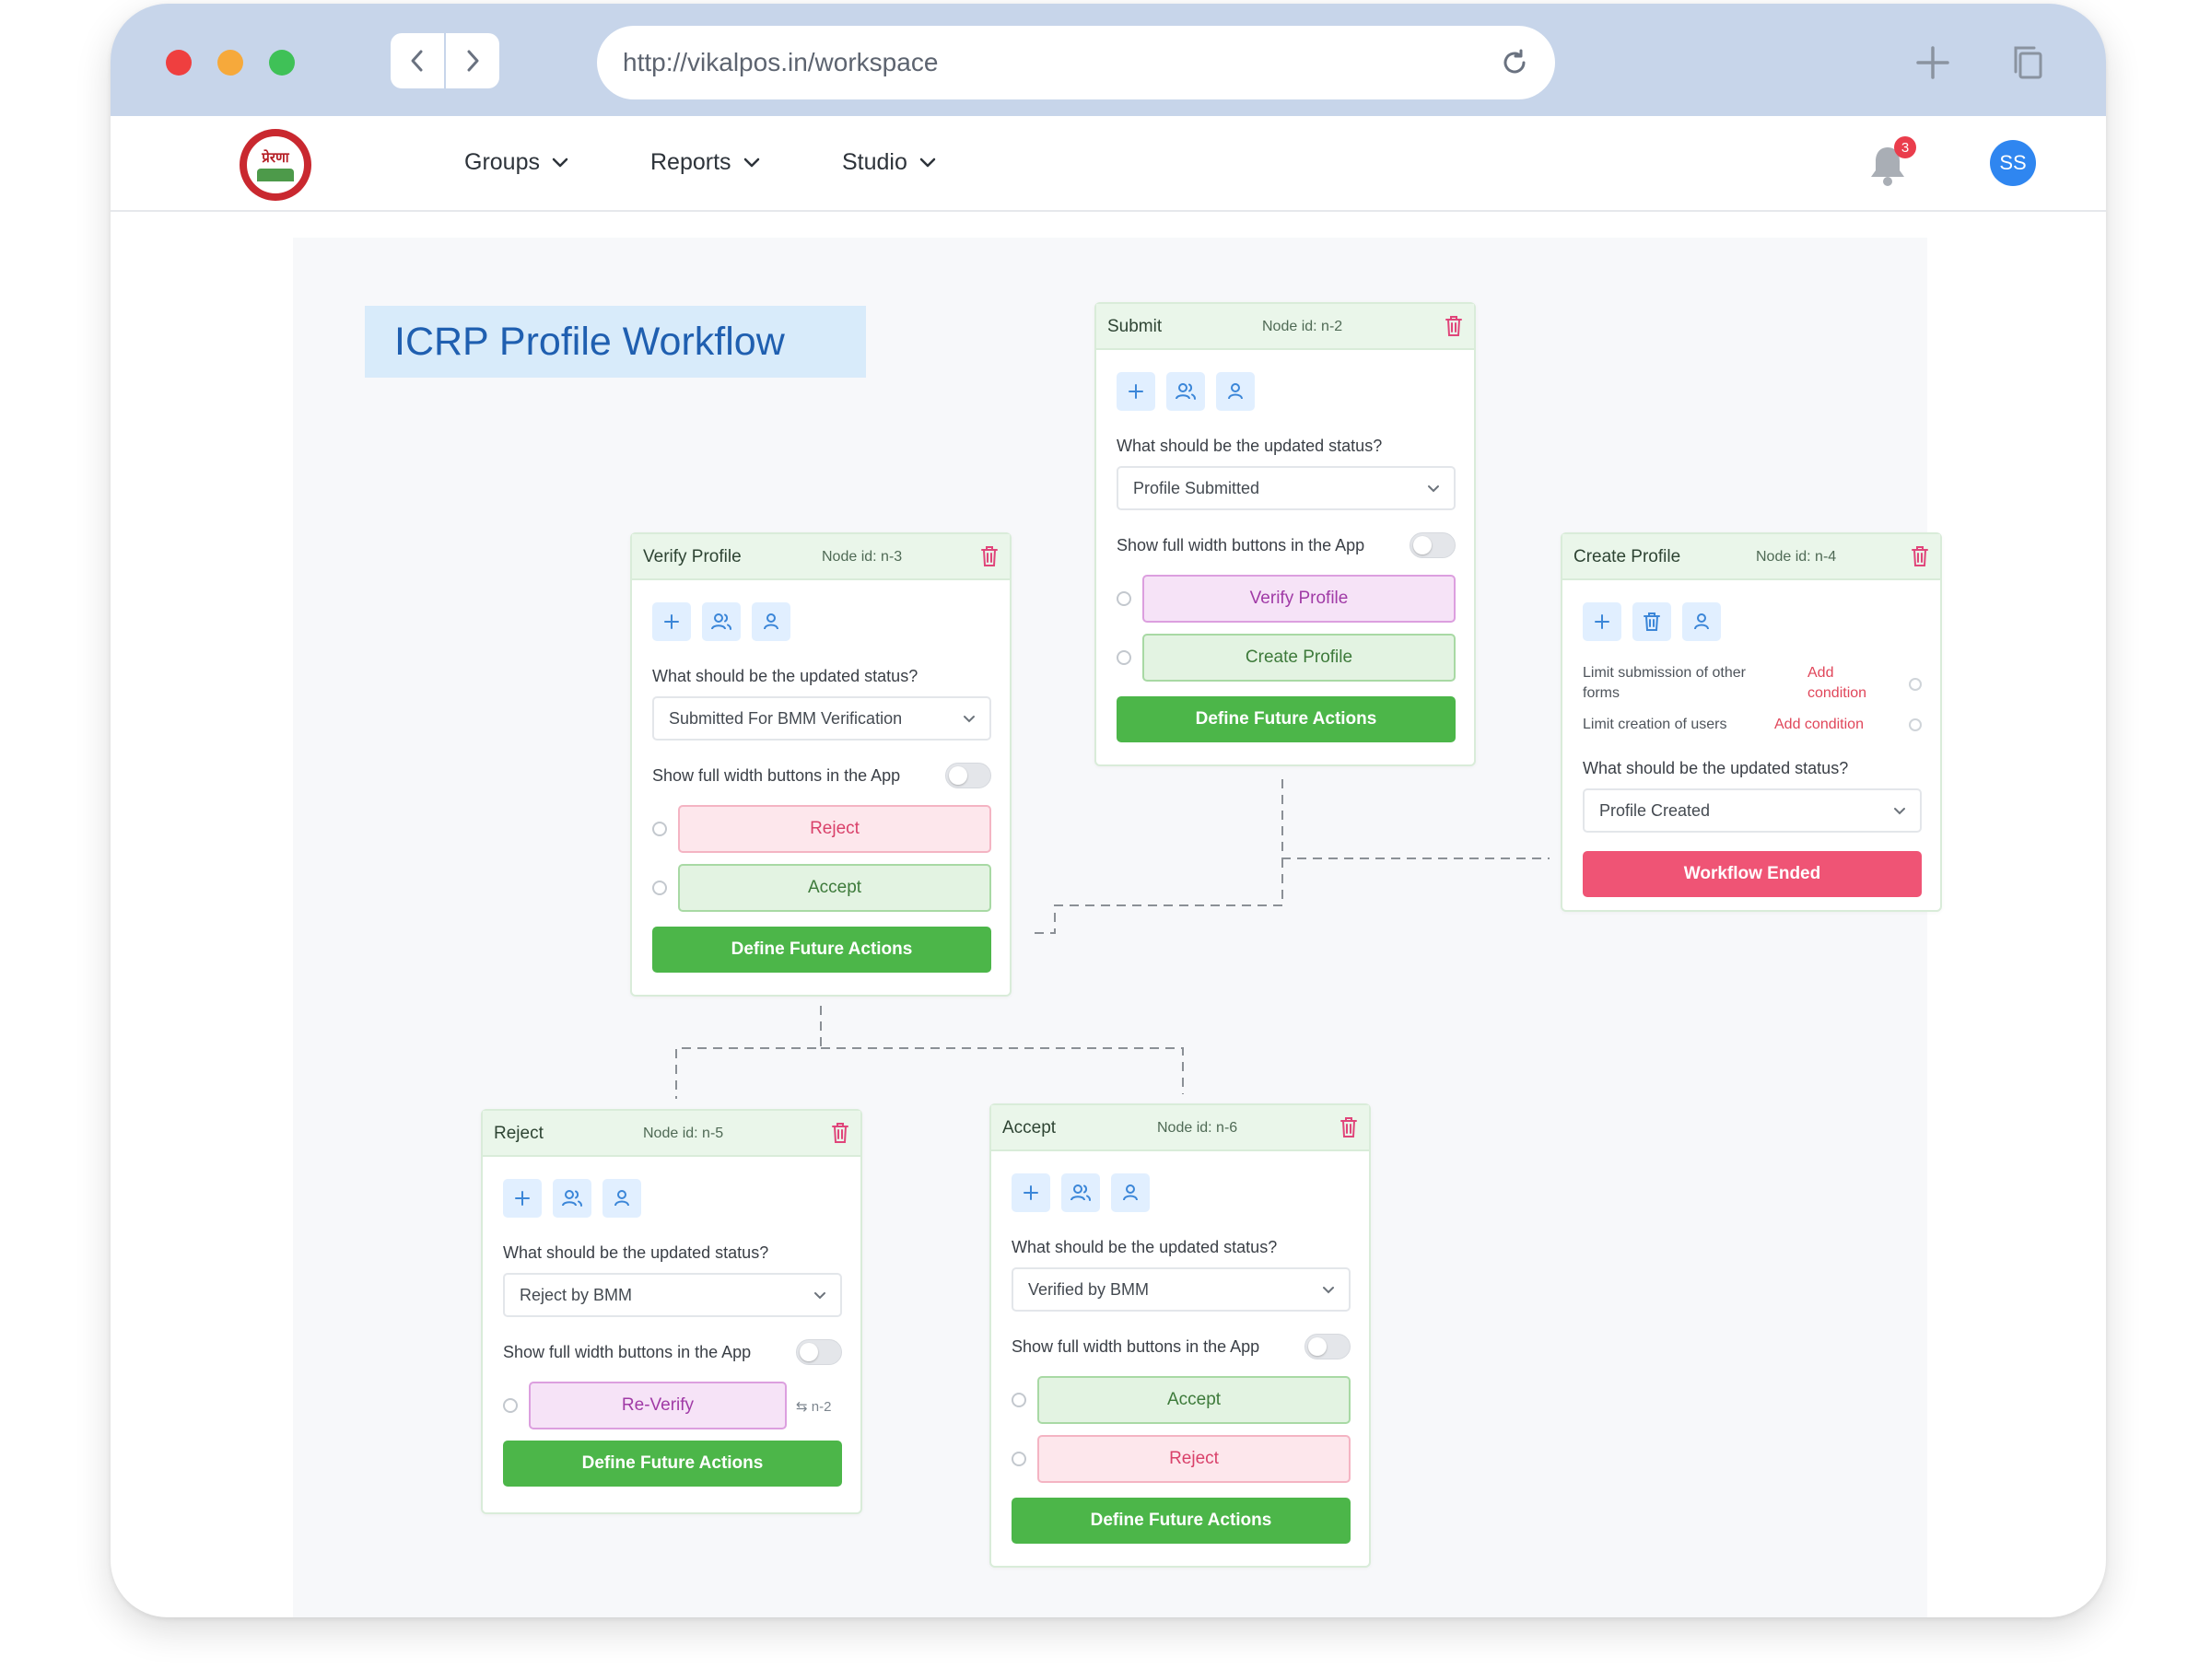 The width and height of the screenshot is (2211, 1680). I want to click on node-header: Submit Node id: n-2, so click(1285, 327).